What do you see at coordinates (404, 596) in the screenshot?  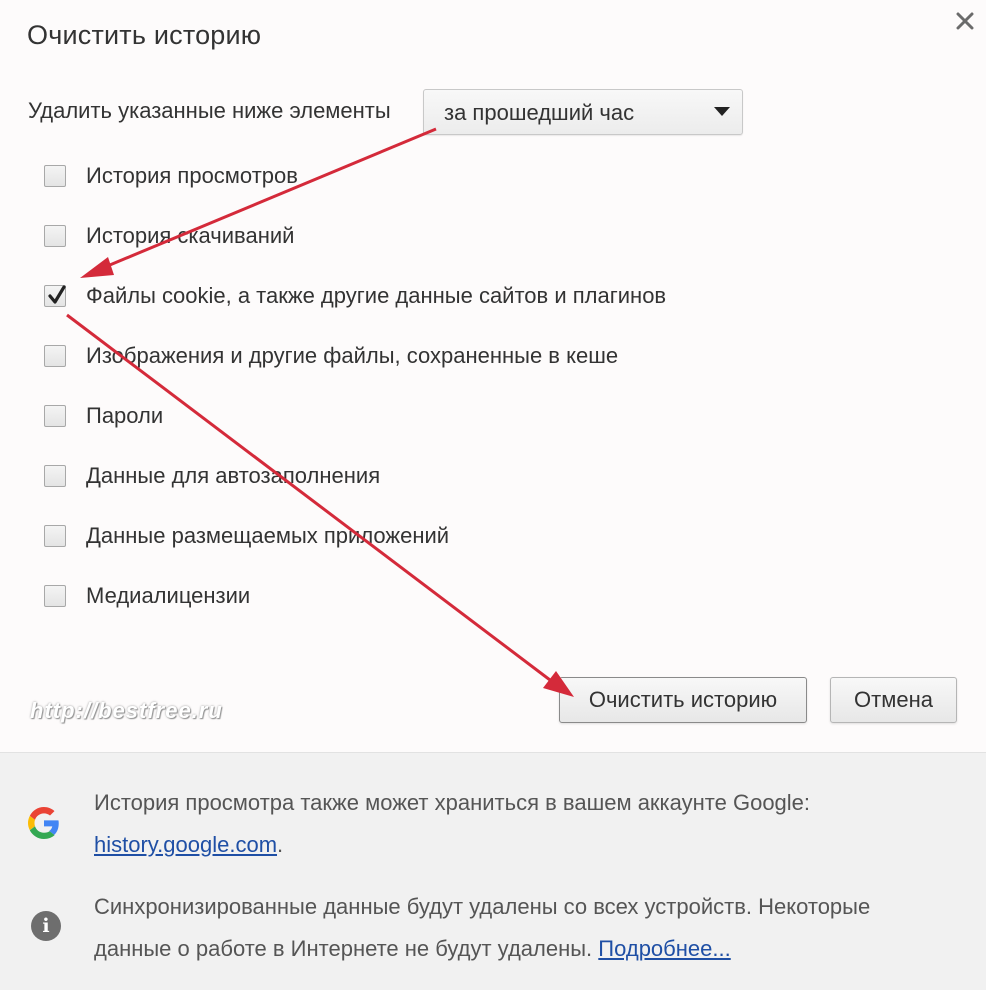 I see `option-media-licenses: Медиалицензии` at bounding box center [404, 596].